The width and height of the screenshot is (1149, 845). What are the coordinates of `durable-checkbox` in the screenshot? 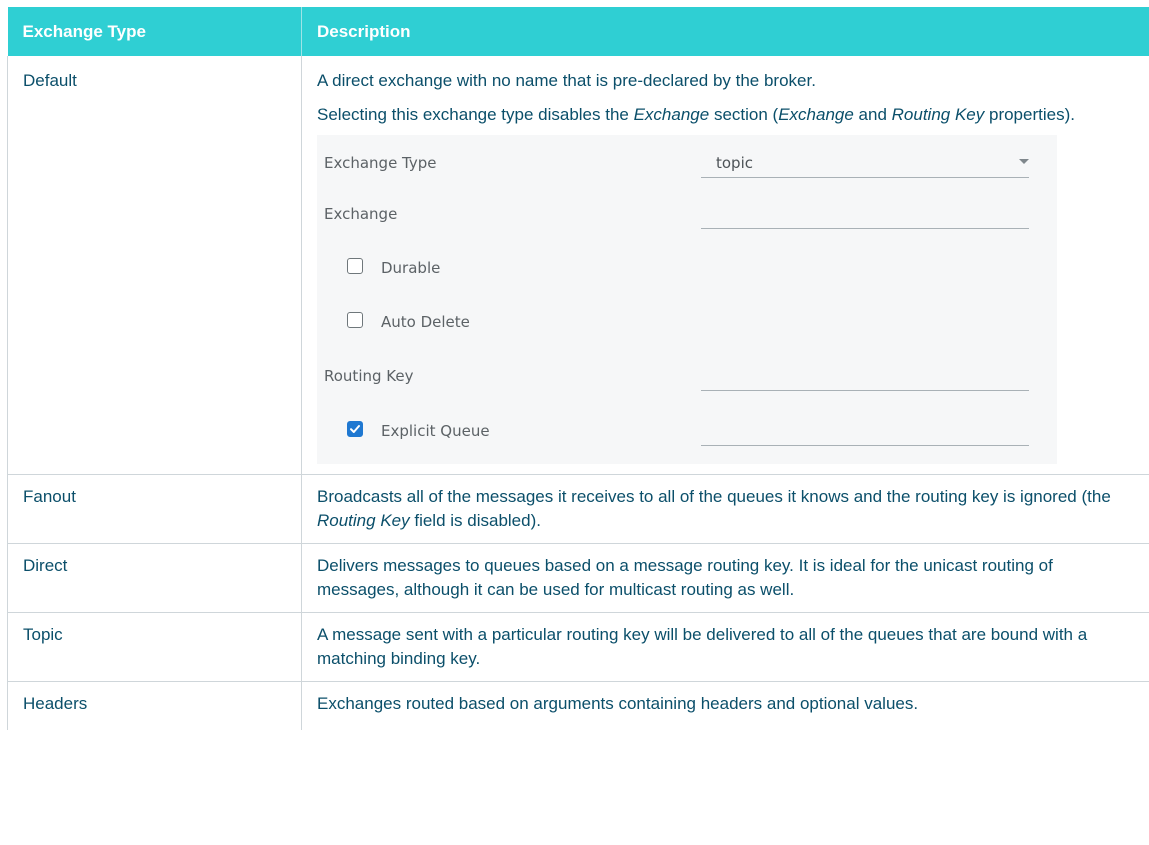 It's located at (355, 266).